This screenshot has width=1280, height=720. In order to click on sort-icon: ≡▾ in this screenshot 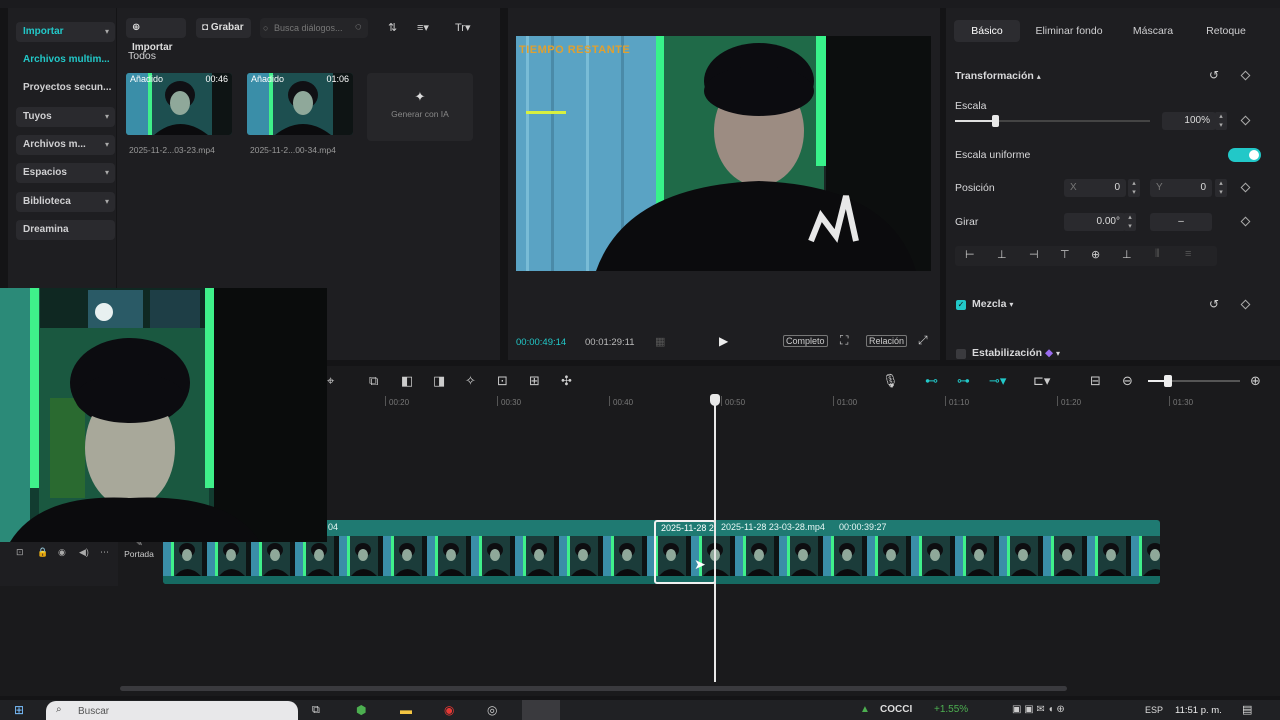, I will do `click(423, 27)`.